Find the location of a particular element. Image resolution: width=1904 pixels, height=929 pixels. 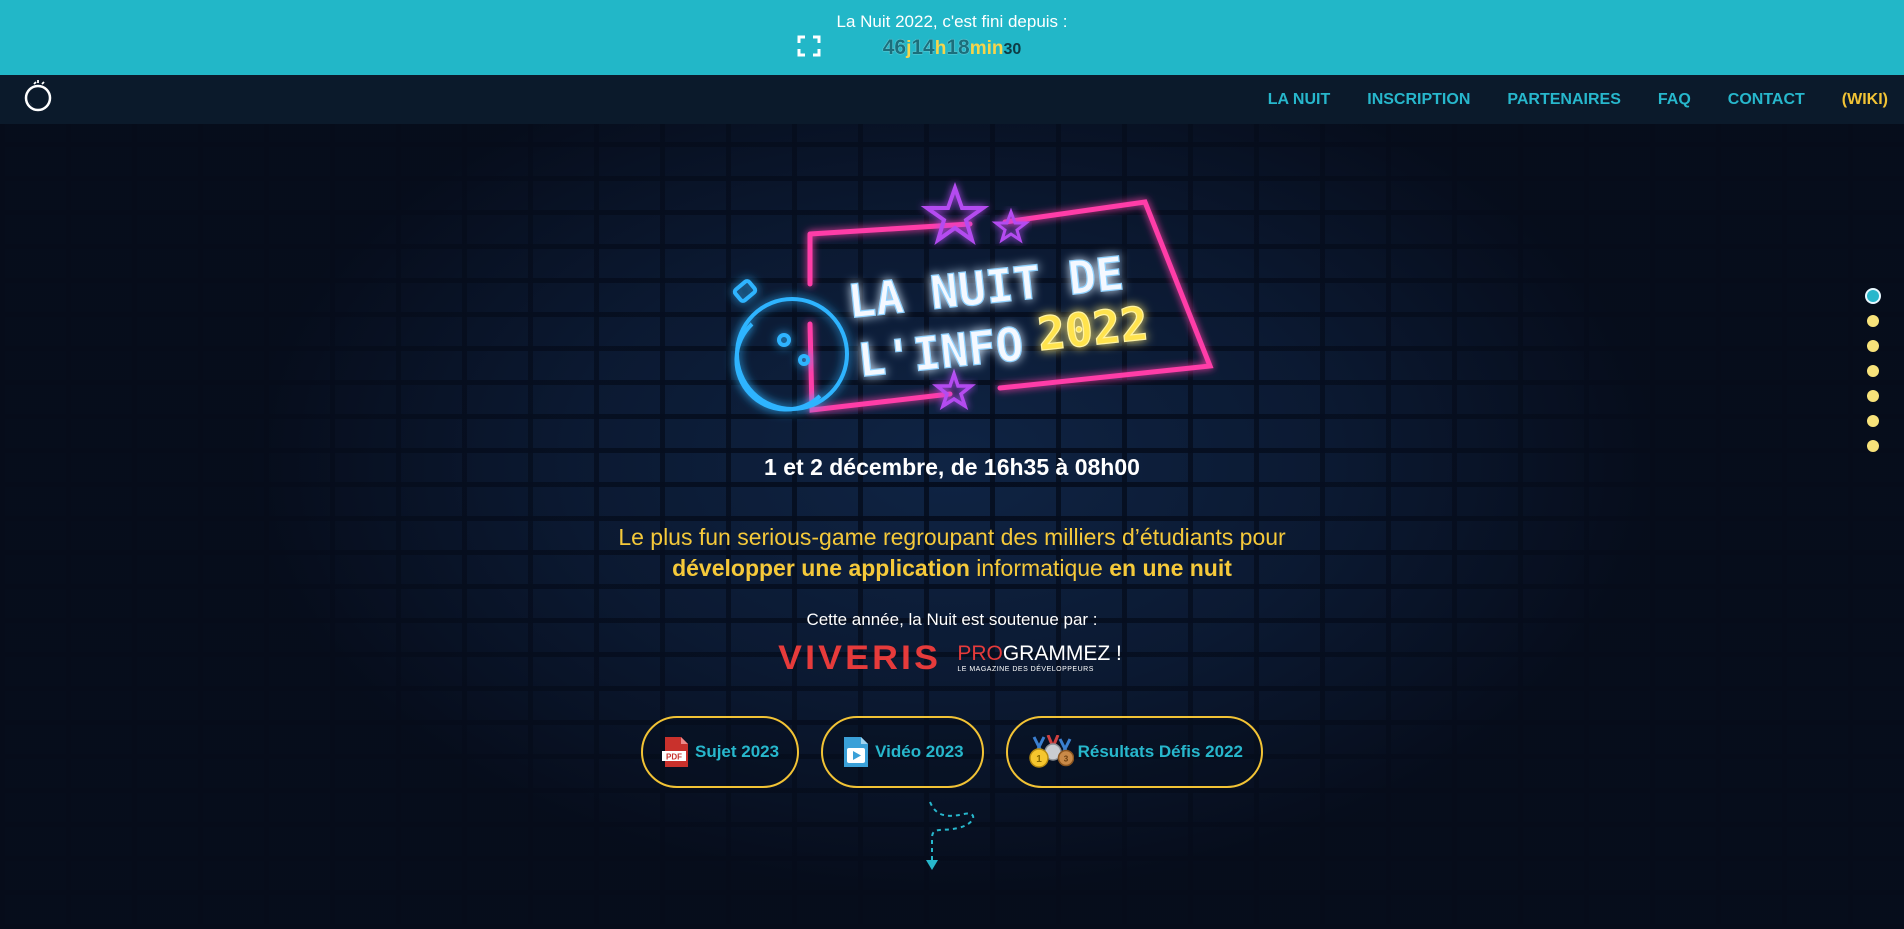

medals-icon: 1 3 is located at coordinates (1051, 751).